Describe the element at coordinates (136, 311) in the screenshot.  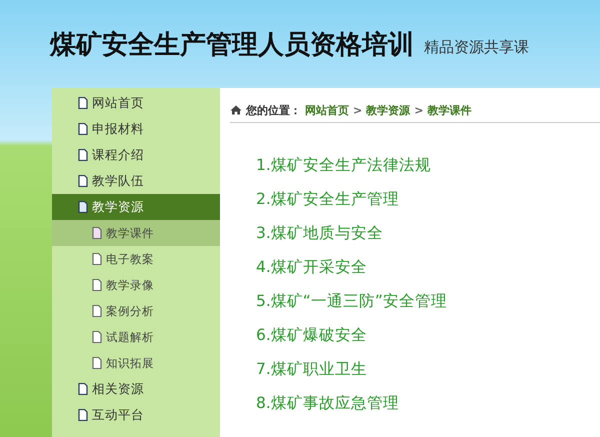
I see `sidebar-subitem: 案例分析` at that location.